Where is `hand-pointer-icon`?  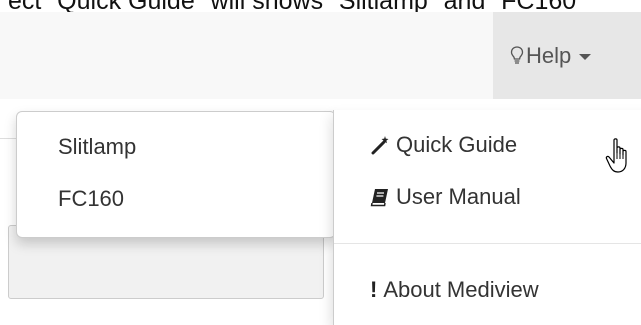
hand-pointer-icon is located at coordinates (616, 155).